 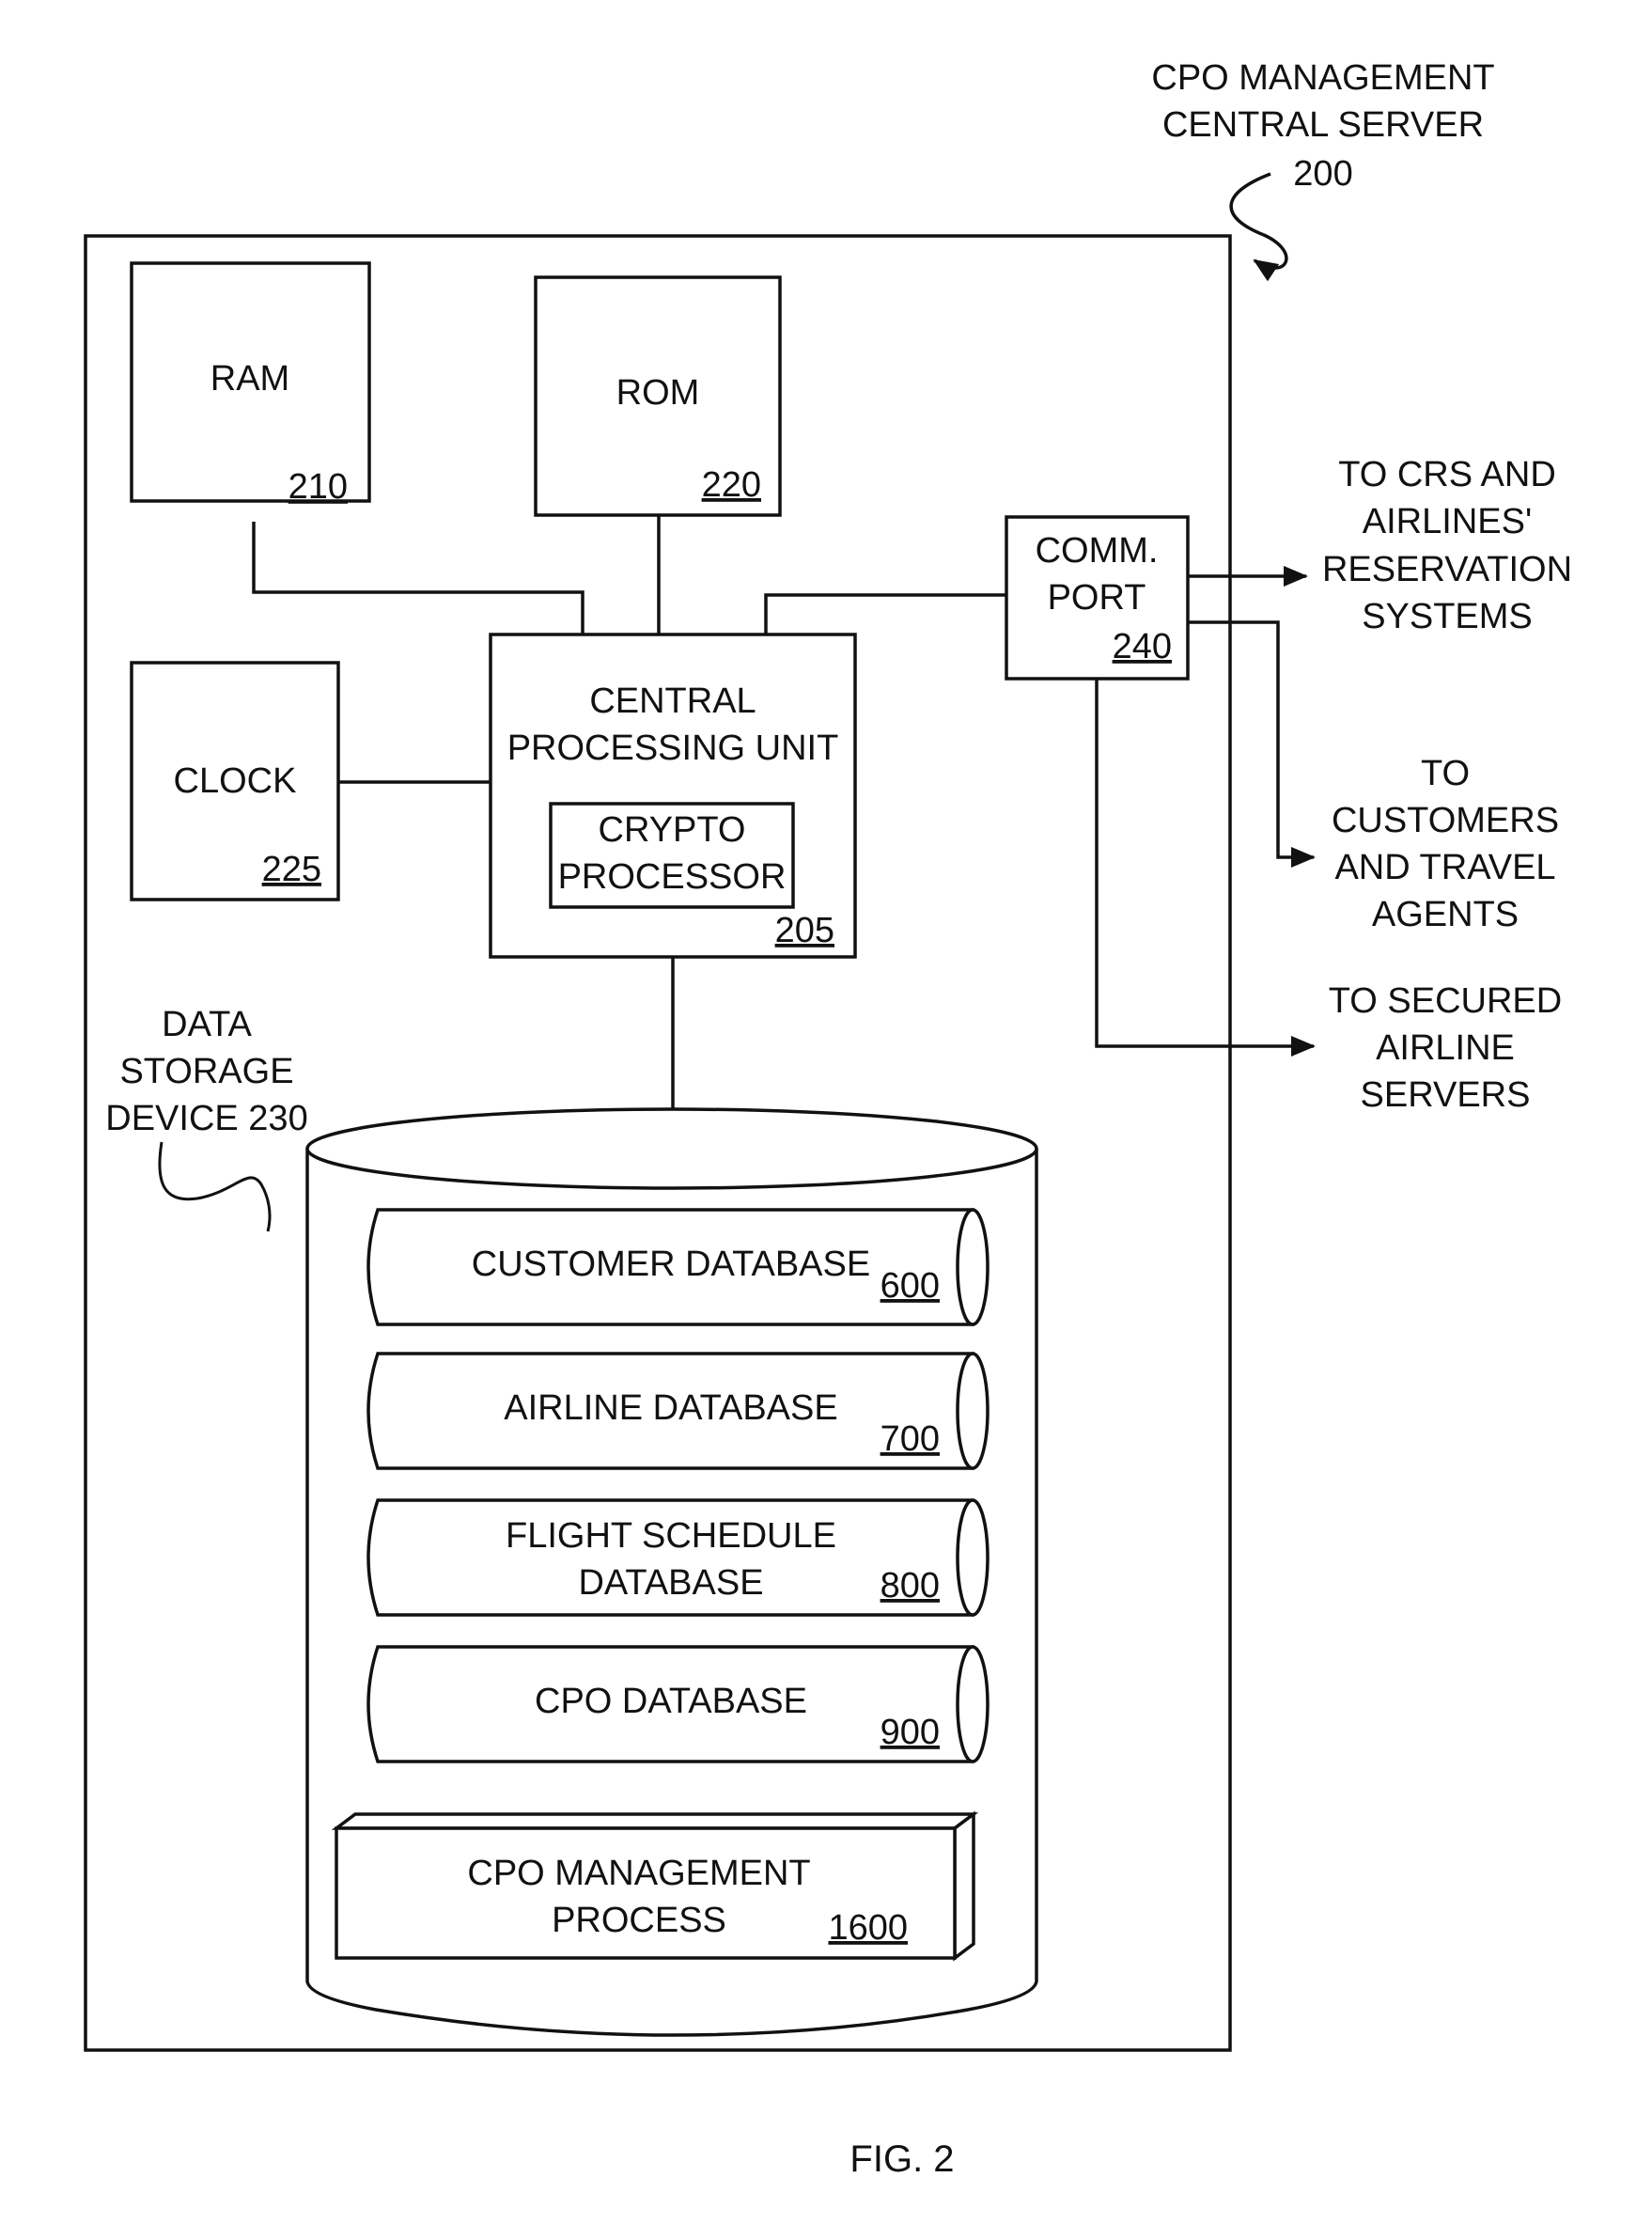 I want to click on output-label-customers: TO CUSTOMERS AND TRAVEL AGENTS, so click(x=1445, y=844).